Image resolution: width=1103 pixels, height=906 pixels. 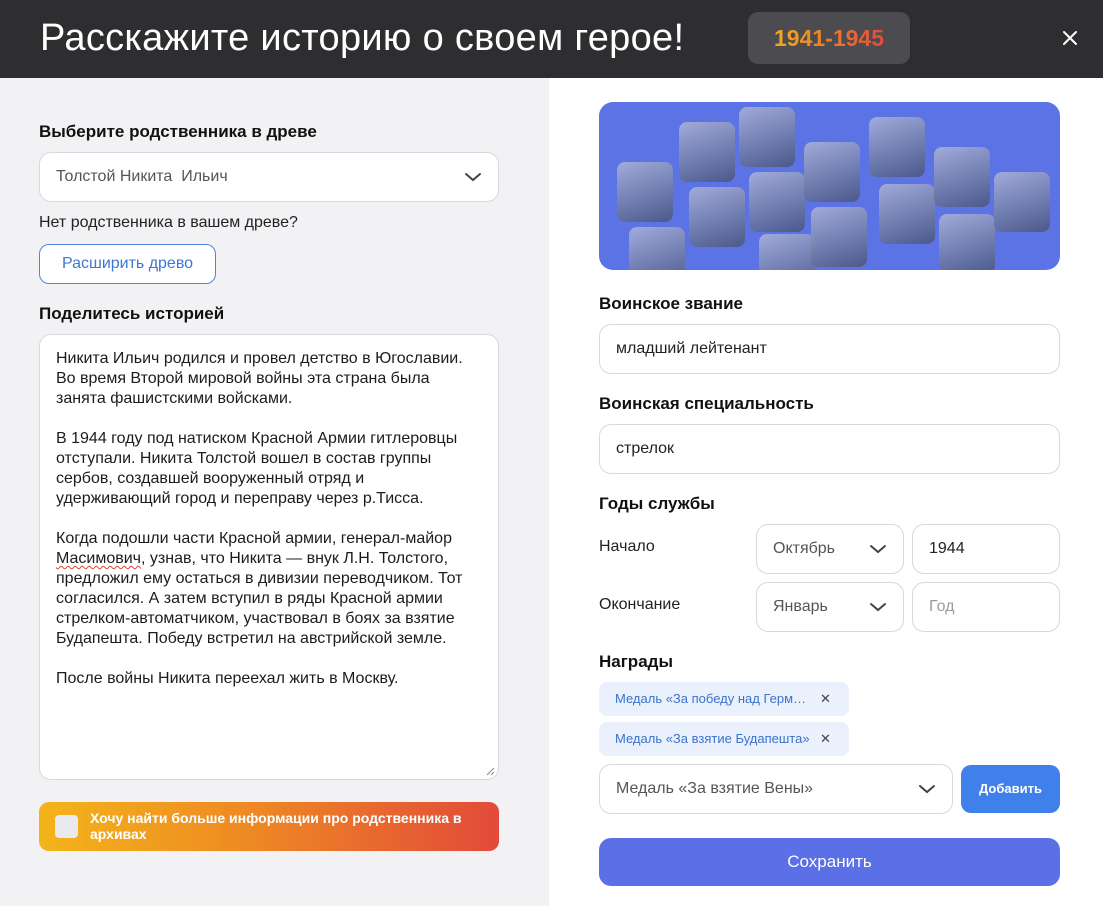 I want to click on close-icon, so click(x=1070, y=38).